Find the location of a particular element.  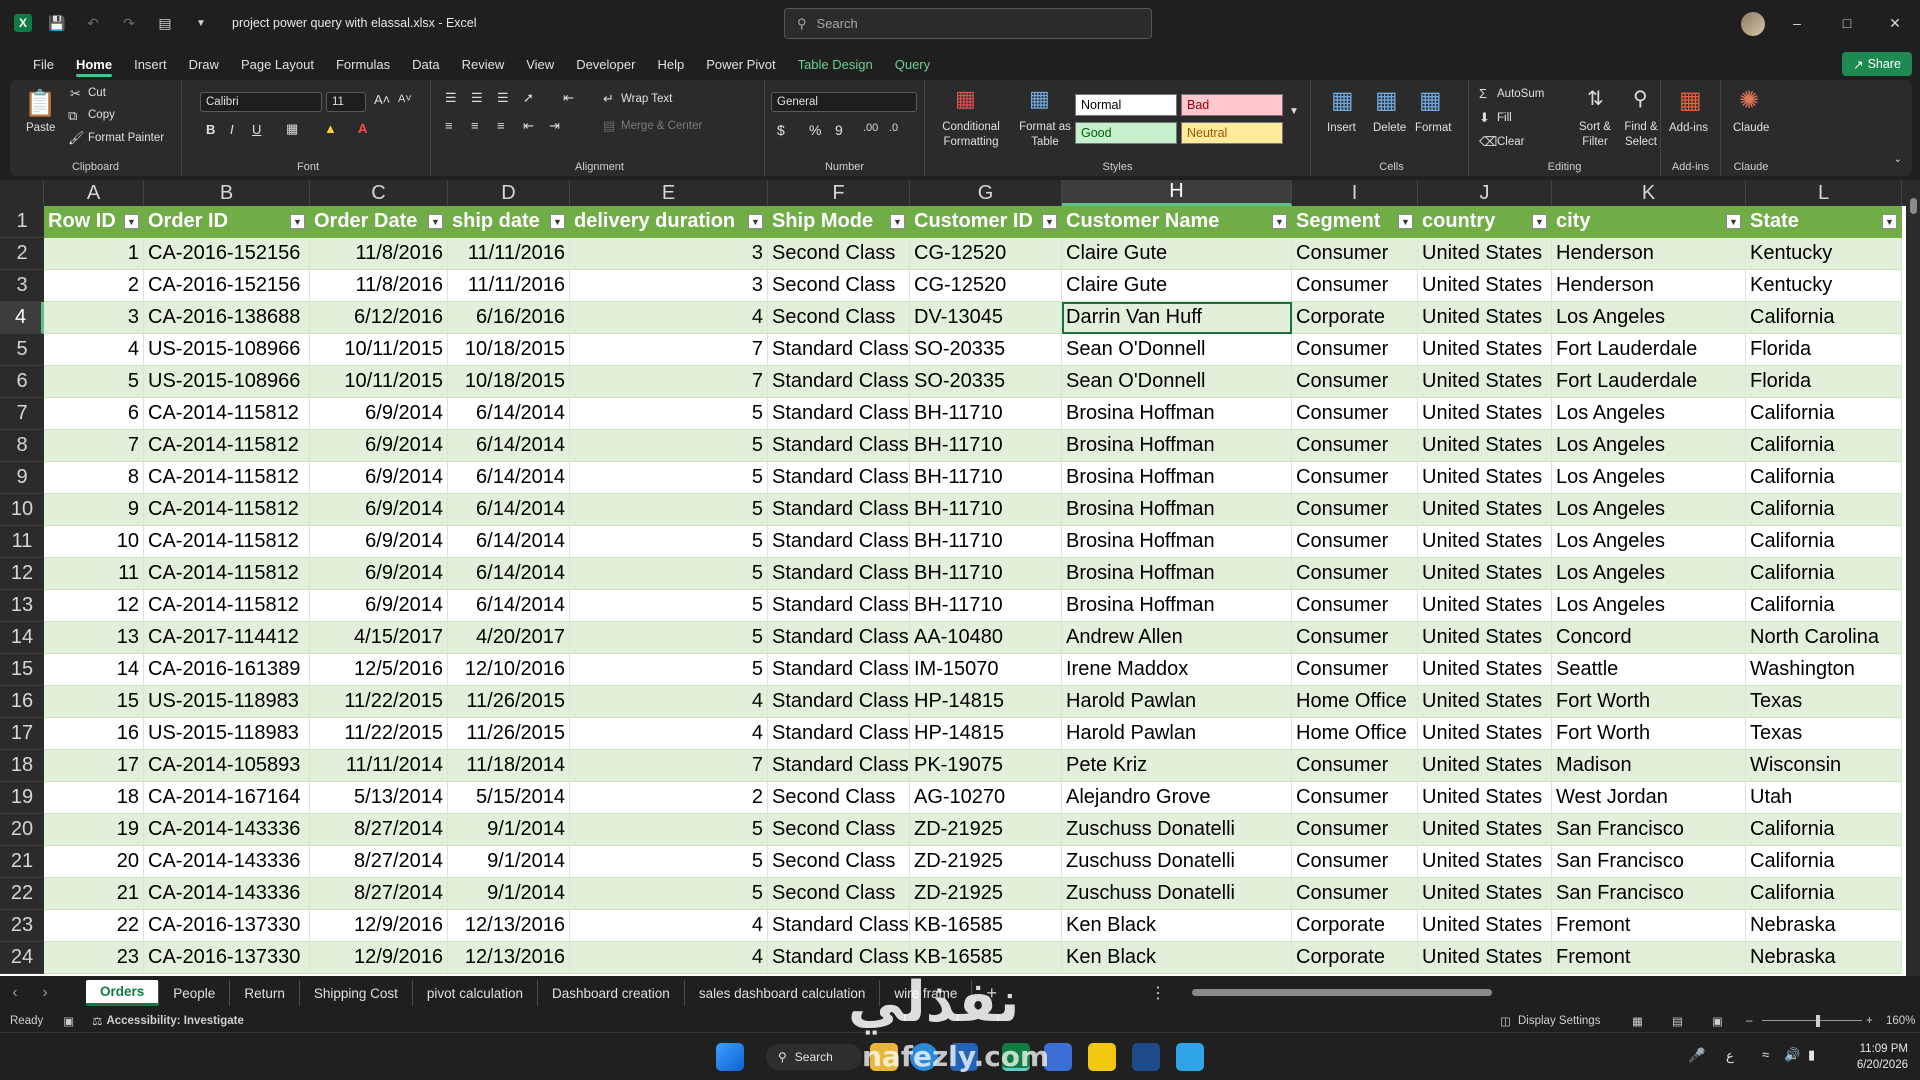

vertical-scroll-thumb is located at coordinates (1913, 206).